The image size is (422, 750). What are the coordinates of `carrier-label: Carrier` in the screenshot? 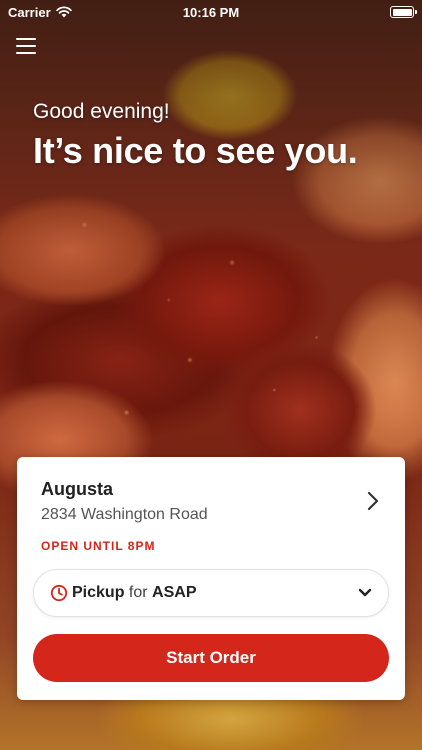 It's located at (29, 12).